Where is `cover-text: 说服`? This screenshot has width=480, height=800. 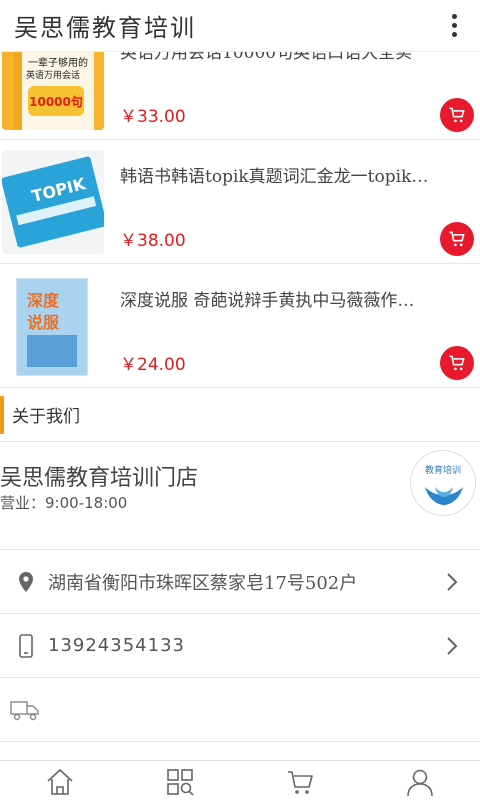
cover-text: 说服 is located at coordinates (43, 322).